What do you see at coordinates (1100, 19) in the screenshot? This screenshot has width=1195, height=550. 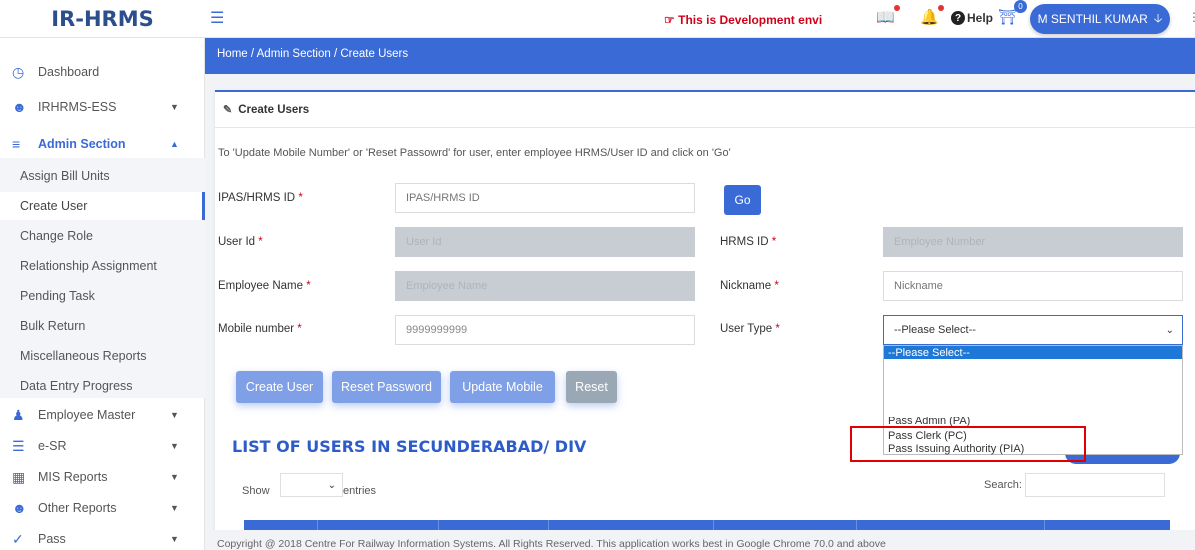 I see `user-menu-button: M SENTHIL KUMAR 🡣` at bounding box center [1100, 19].